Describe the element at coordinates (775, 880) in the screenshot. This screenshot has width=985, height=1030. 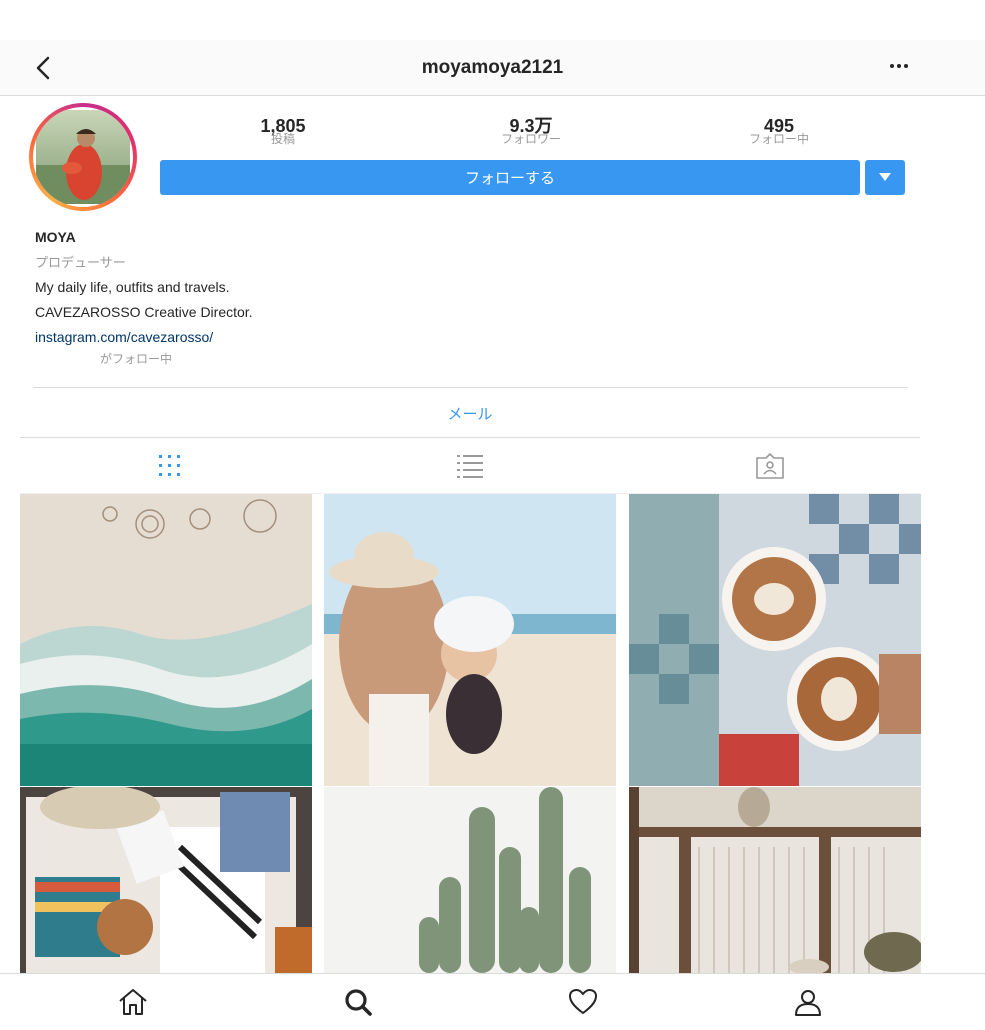
I see `post-thumbnail-pergola` at that location.